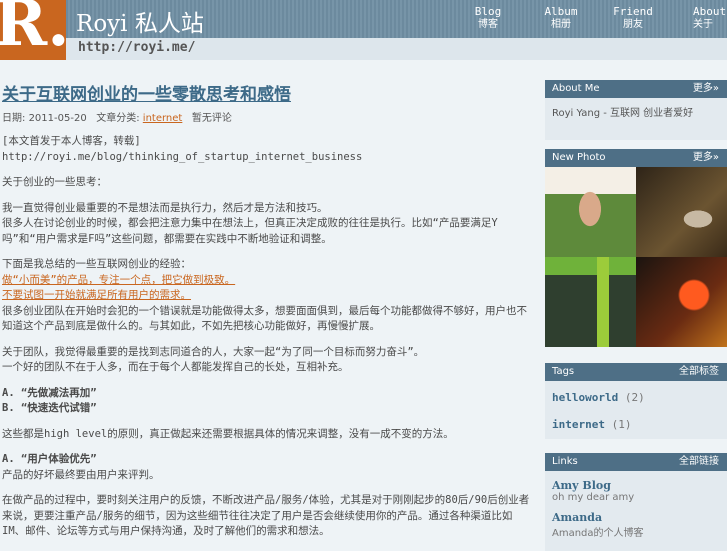  What do you see at coordinates (565, 461) in the screenshot?
I see `links-title: Links` at bounding box center [565, 461].